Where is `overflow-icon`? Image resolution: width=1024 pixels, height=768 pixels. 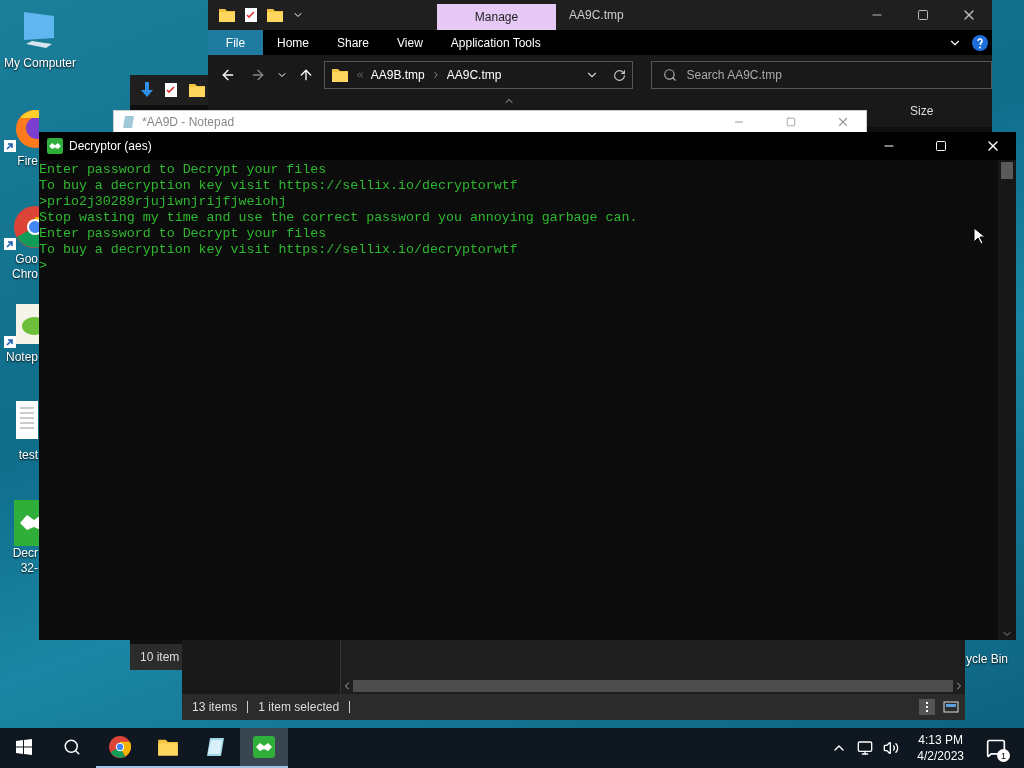
overflow-icon is located at coordinates (359, 75).